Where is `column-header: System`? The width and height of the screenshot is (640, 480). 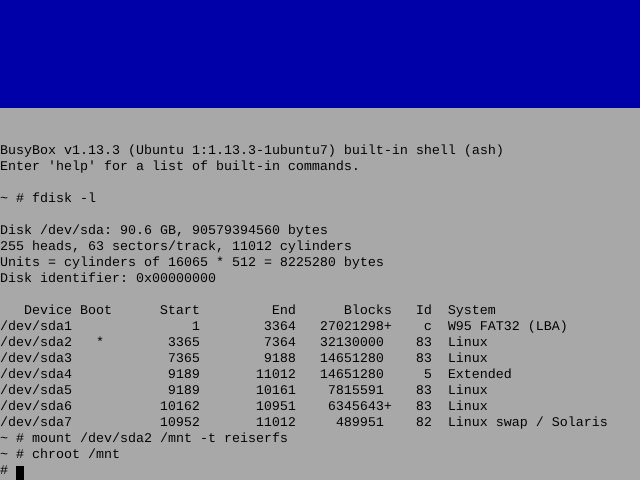 column-header: System is located at coordinates (472, 312).